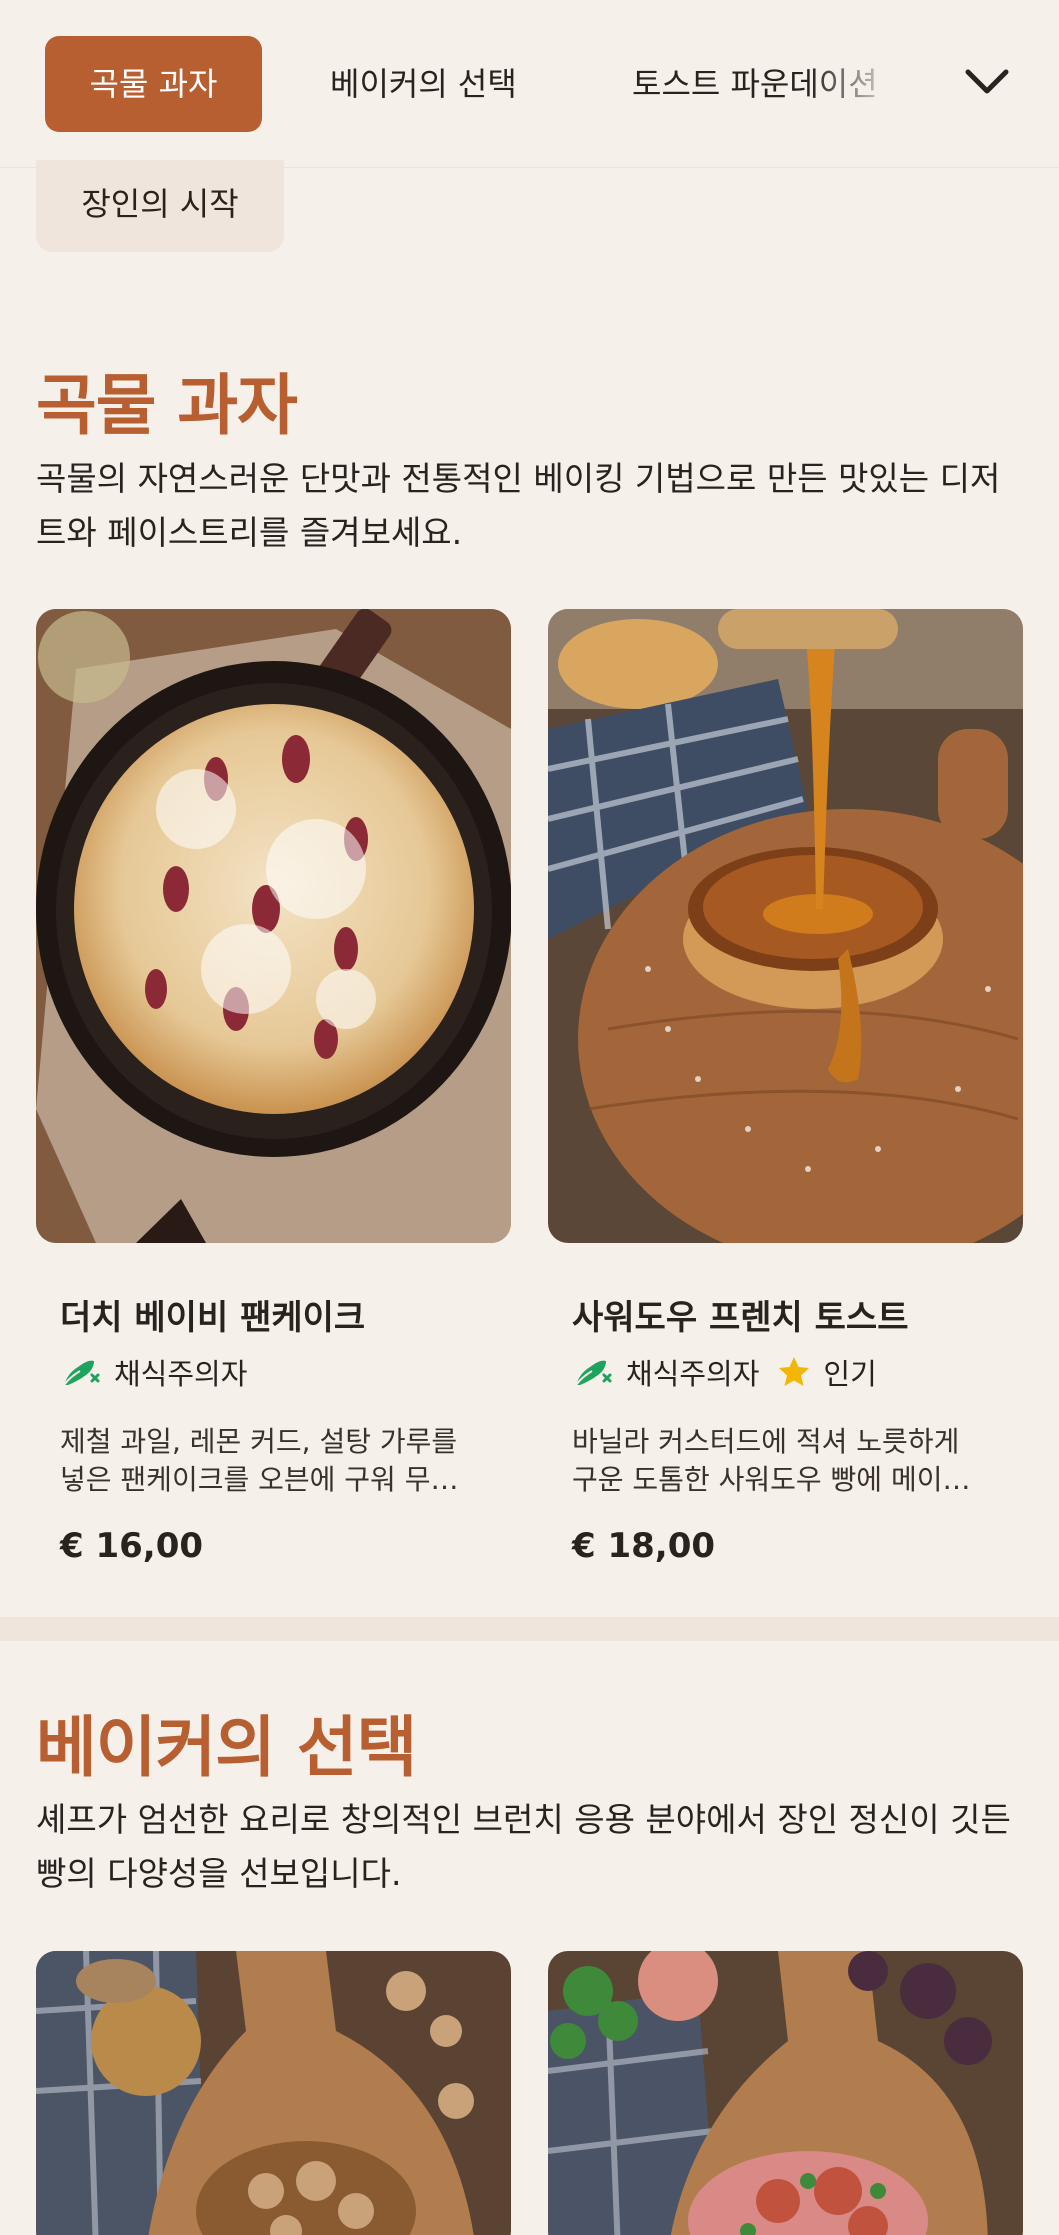  Describe the element at coordinates (212, 1314) in the screenshot. I see `dutch-baby-title: 더치 베이비 팬케이크` at that location.